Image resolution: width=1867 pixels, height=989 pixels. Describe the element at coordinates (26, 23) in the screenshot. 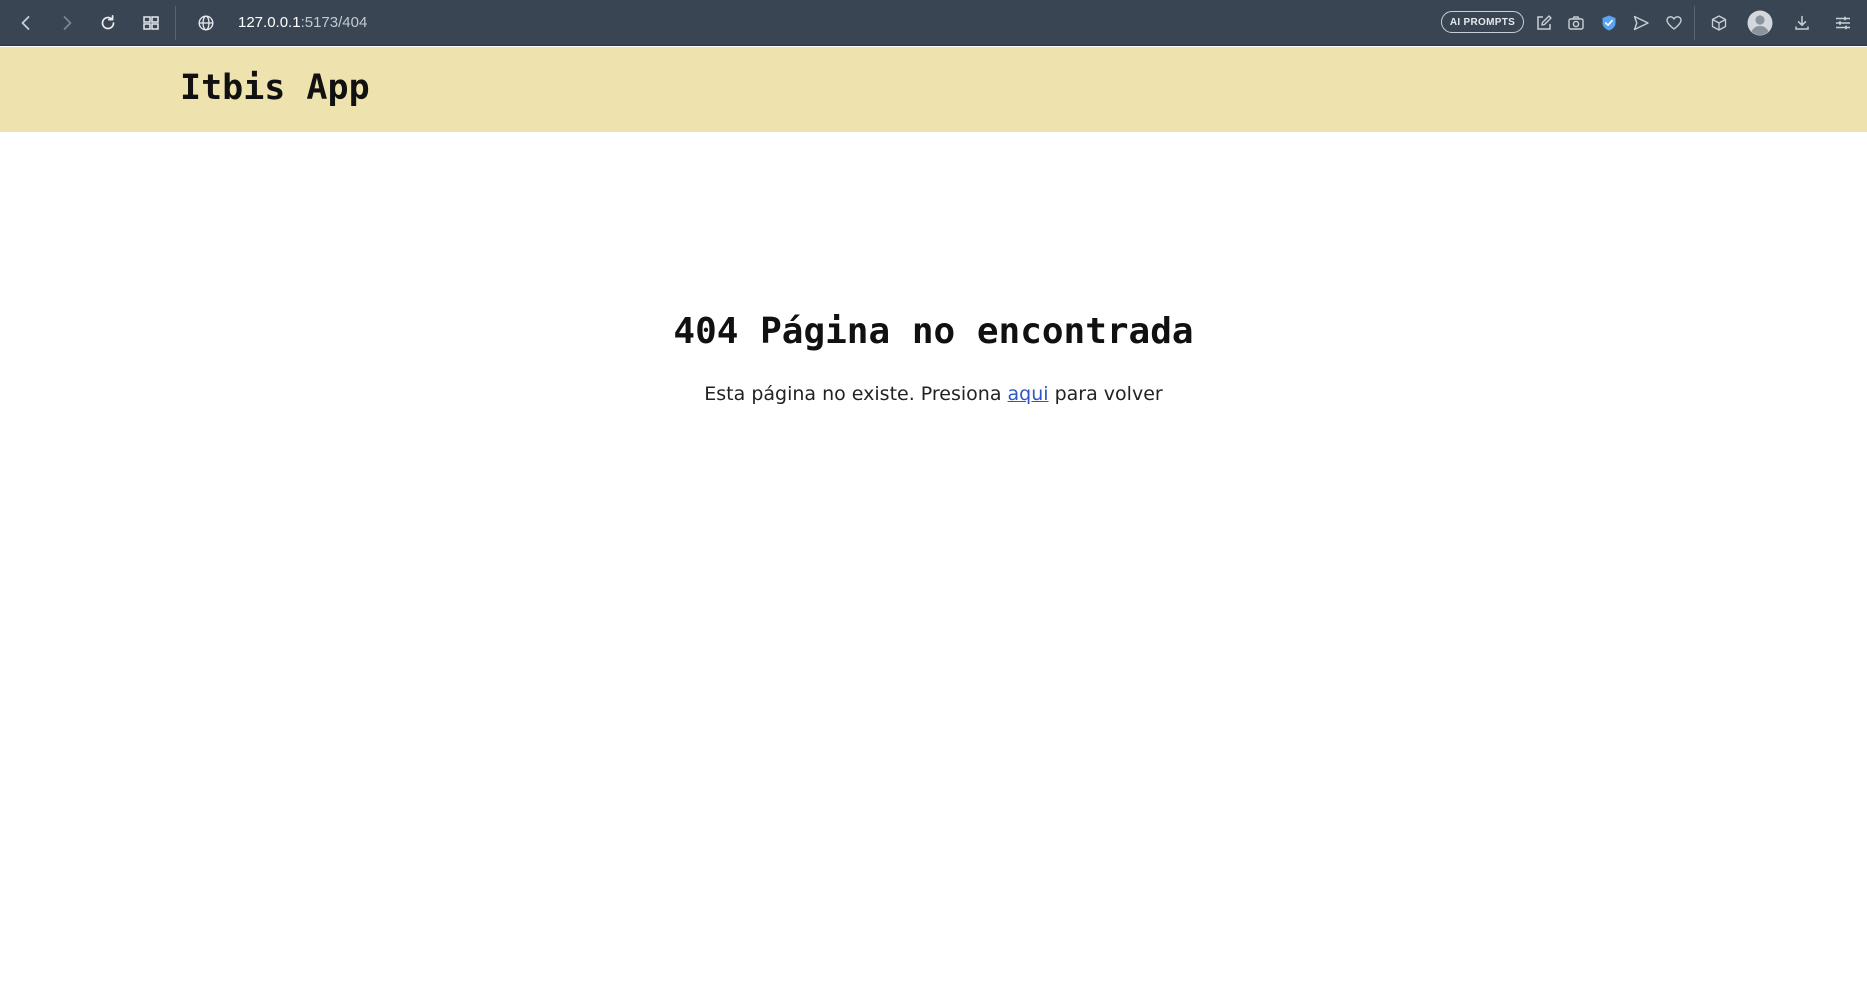

I see `back-icon` at that location.